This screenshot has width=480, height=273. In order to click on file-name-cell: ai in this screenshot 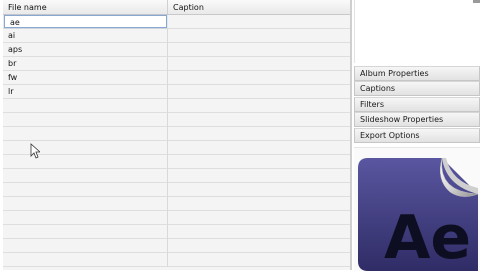, I will do `click(85, 36)`.